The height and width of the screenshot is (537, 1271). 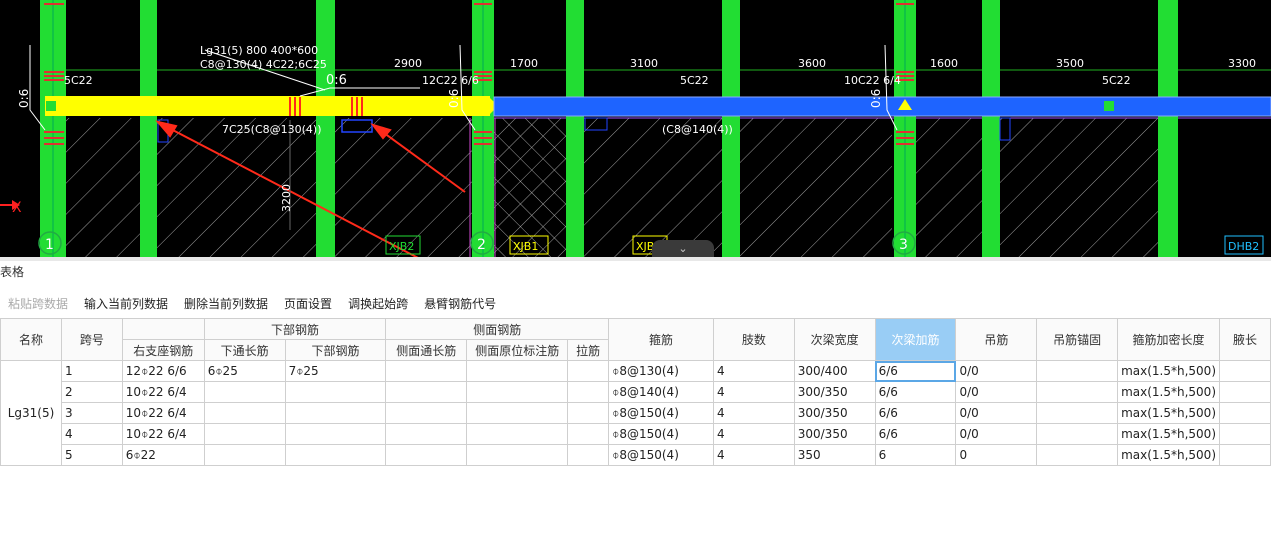 What do you see at coordinates (683, 248) in the screenshot?
I see `collapse-panel-button: ⌄` at bounding box center [683, 248].